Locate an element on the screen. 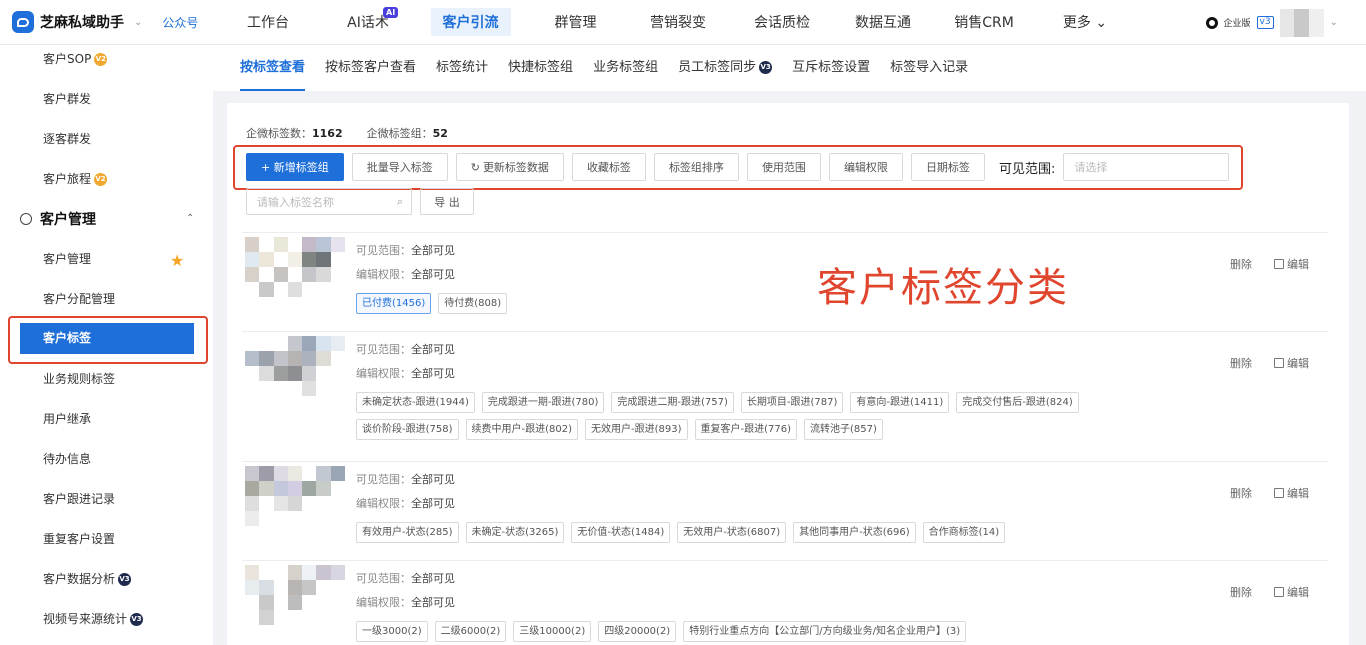 The width and height of the screenshot is (1366, 645). sidebar-item-label: 业务规则标签 is located at coordinates (79, 379).